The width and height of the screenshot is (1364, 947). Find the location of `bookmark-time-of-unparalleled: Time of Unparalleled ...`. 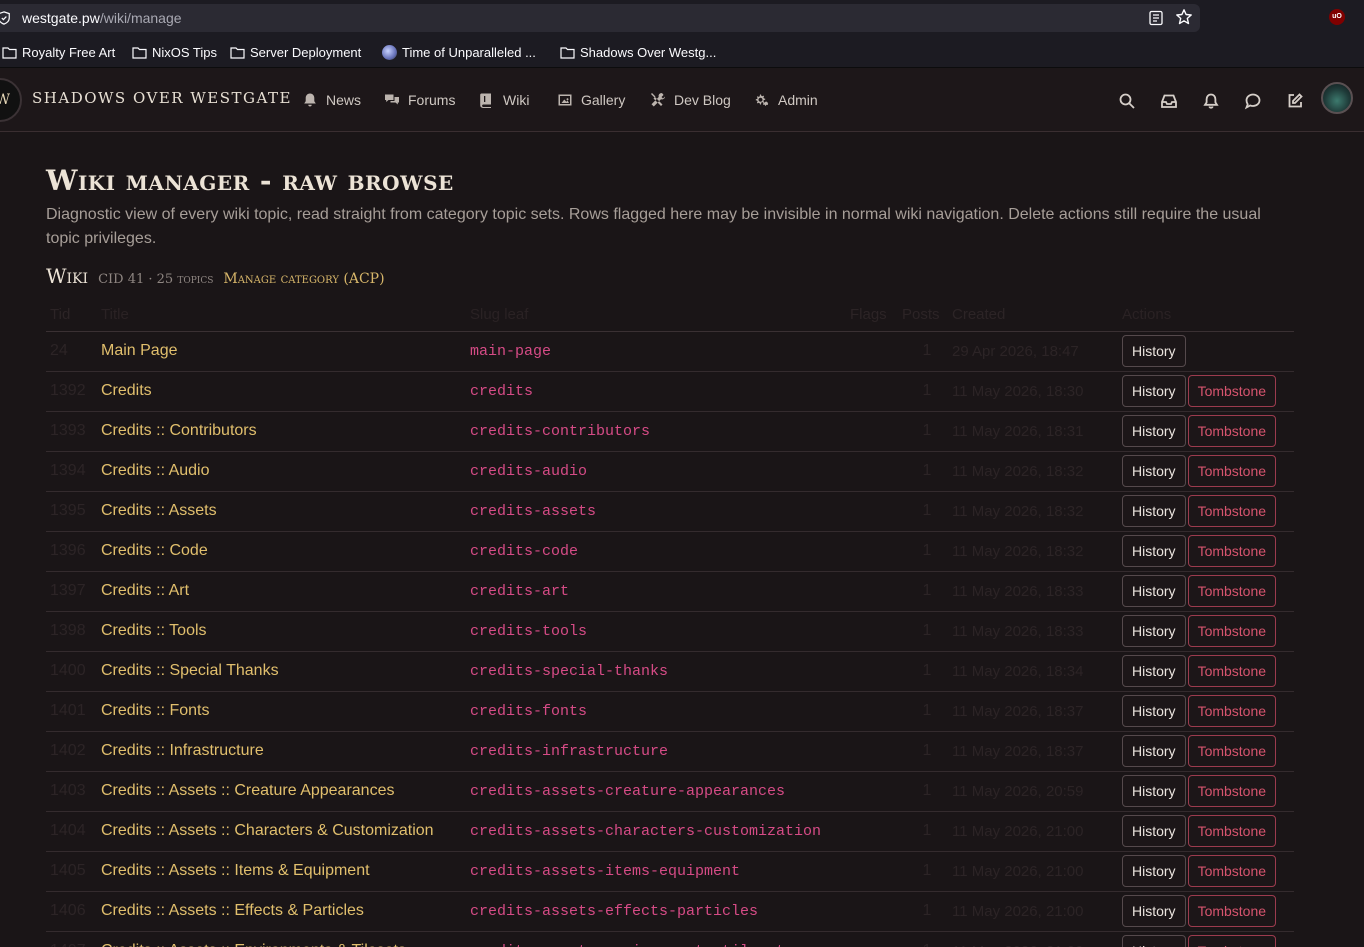

bookmark-time-of-unparalleled: Time of Unparalleled ... is located at coordinates (459, 52).